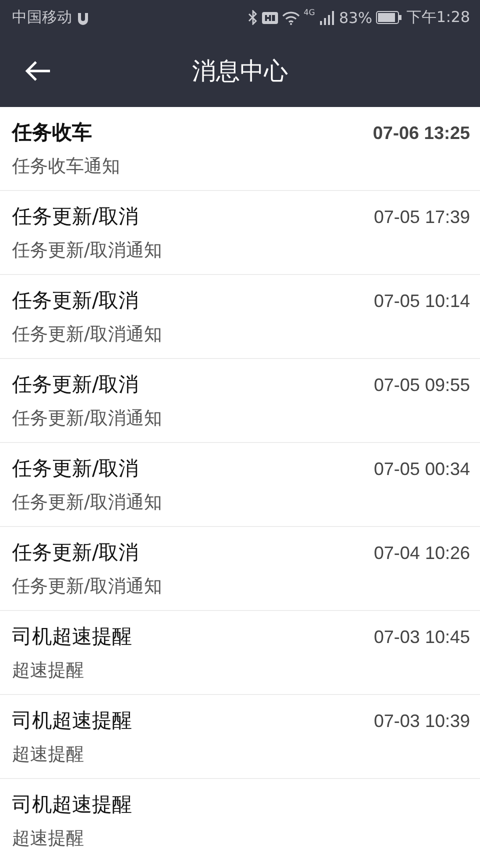 The image size is (480, 853). What do you see at coordinates (422, 637) in the screenshot?
I see `message-time: 07-03 10:45` at bounding box center [422, 637].